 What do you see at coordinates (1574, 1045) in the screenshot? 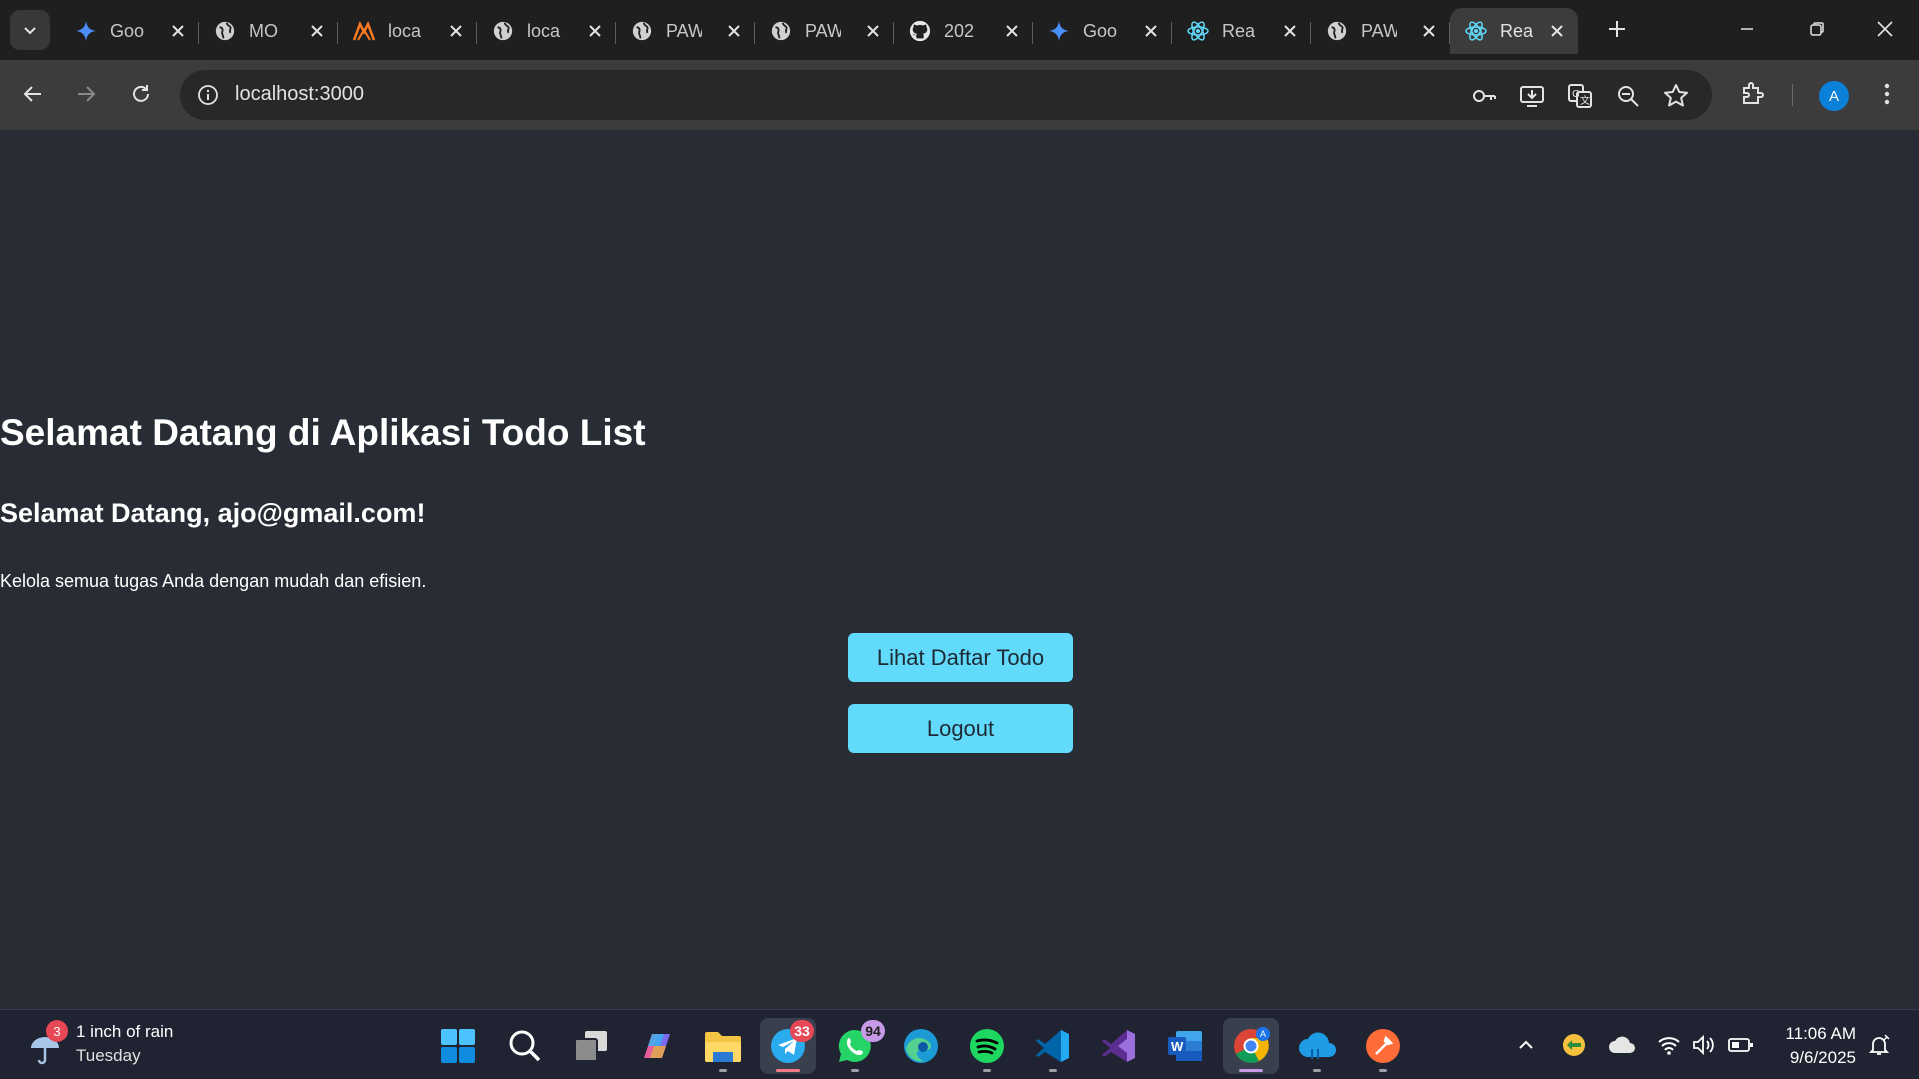
I see `tray-app-icon` at bounding box center [1574, 1045].